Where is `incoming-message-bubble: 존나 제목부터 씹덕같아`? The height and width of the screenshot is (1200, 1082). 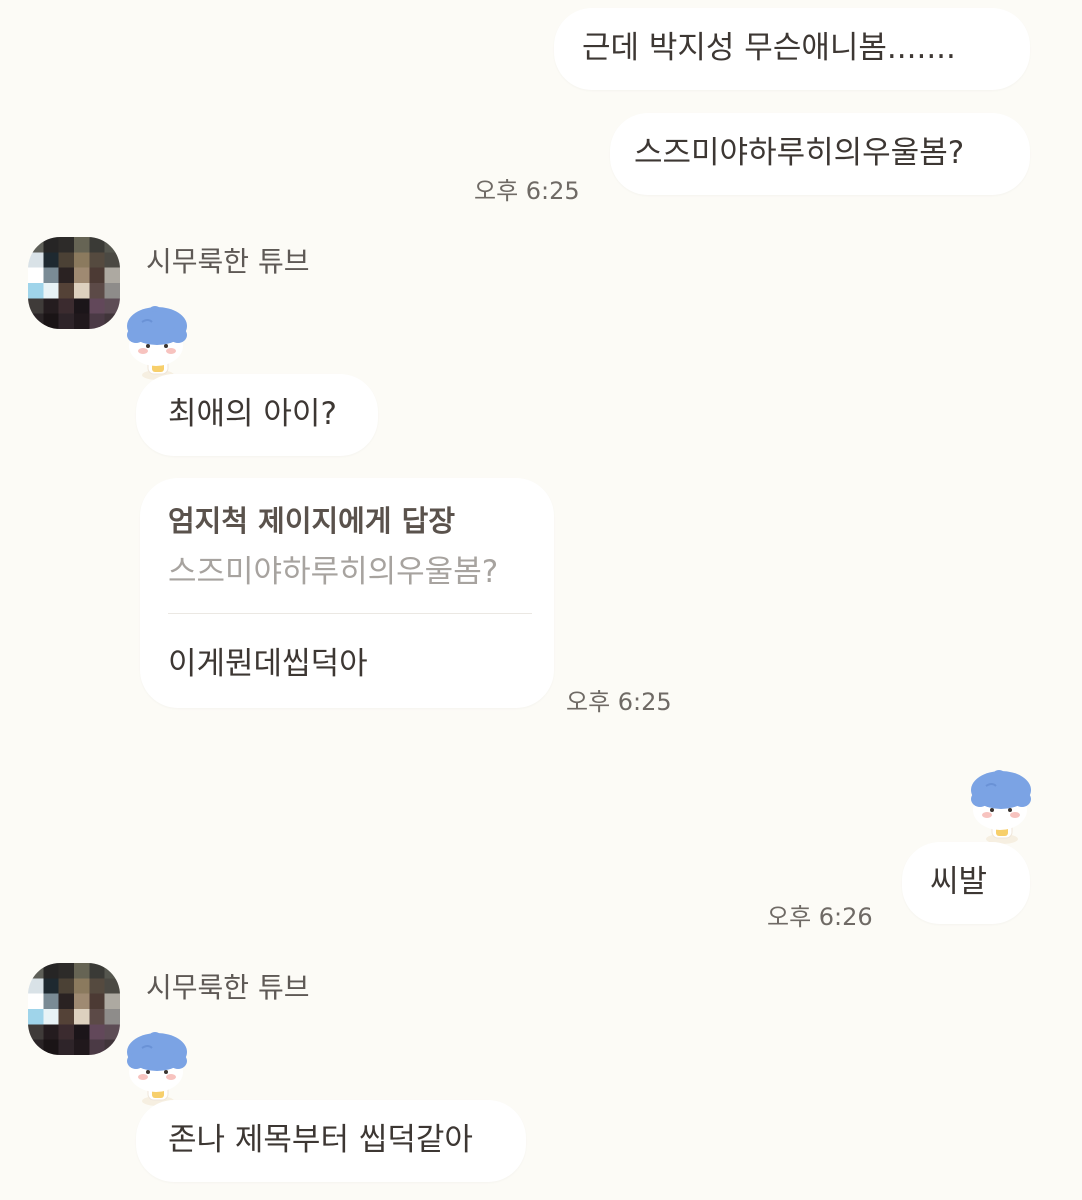
incoming-message-bubble: 존나 제목부터 씹덕같아 is located at coordinates (331, 1141).